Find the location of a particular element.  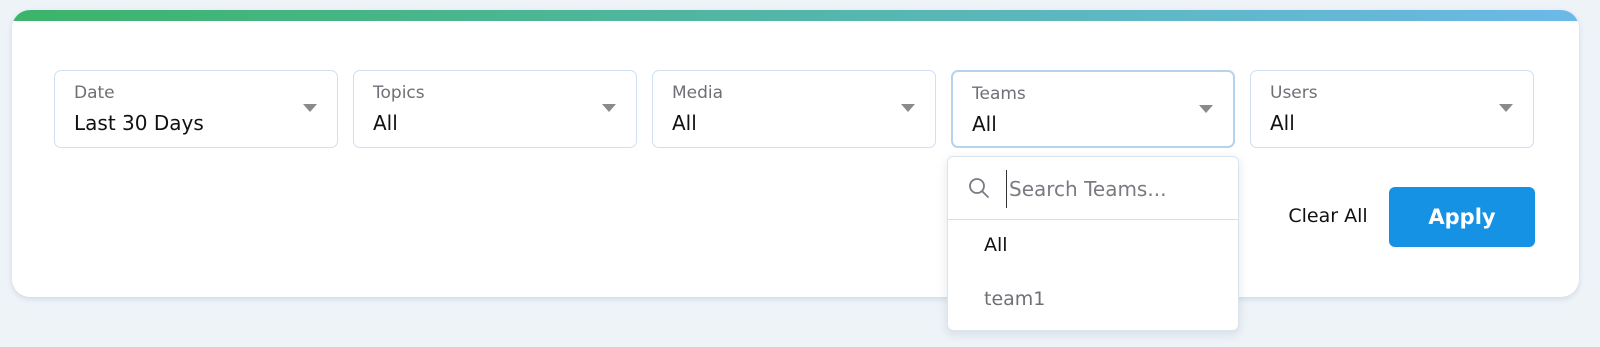

accent-bar is located at coordinates (795, 15).